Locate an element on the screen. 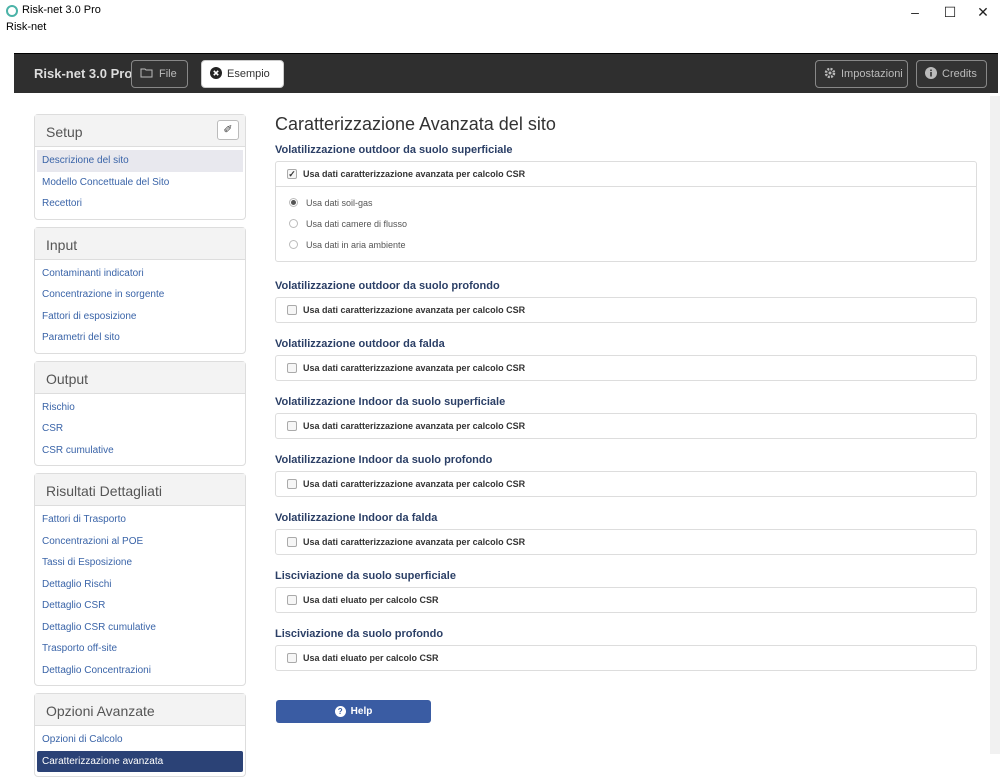 This screenshot has height=784, width=1002. file-button: File is located at coordinates (159, 74).